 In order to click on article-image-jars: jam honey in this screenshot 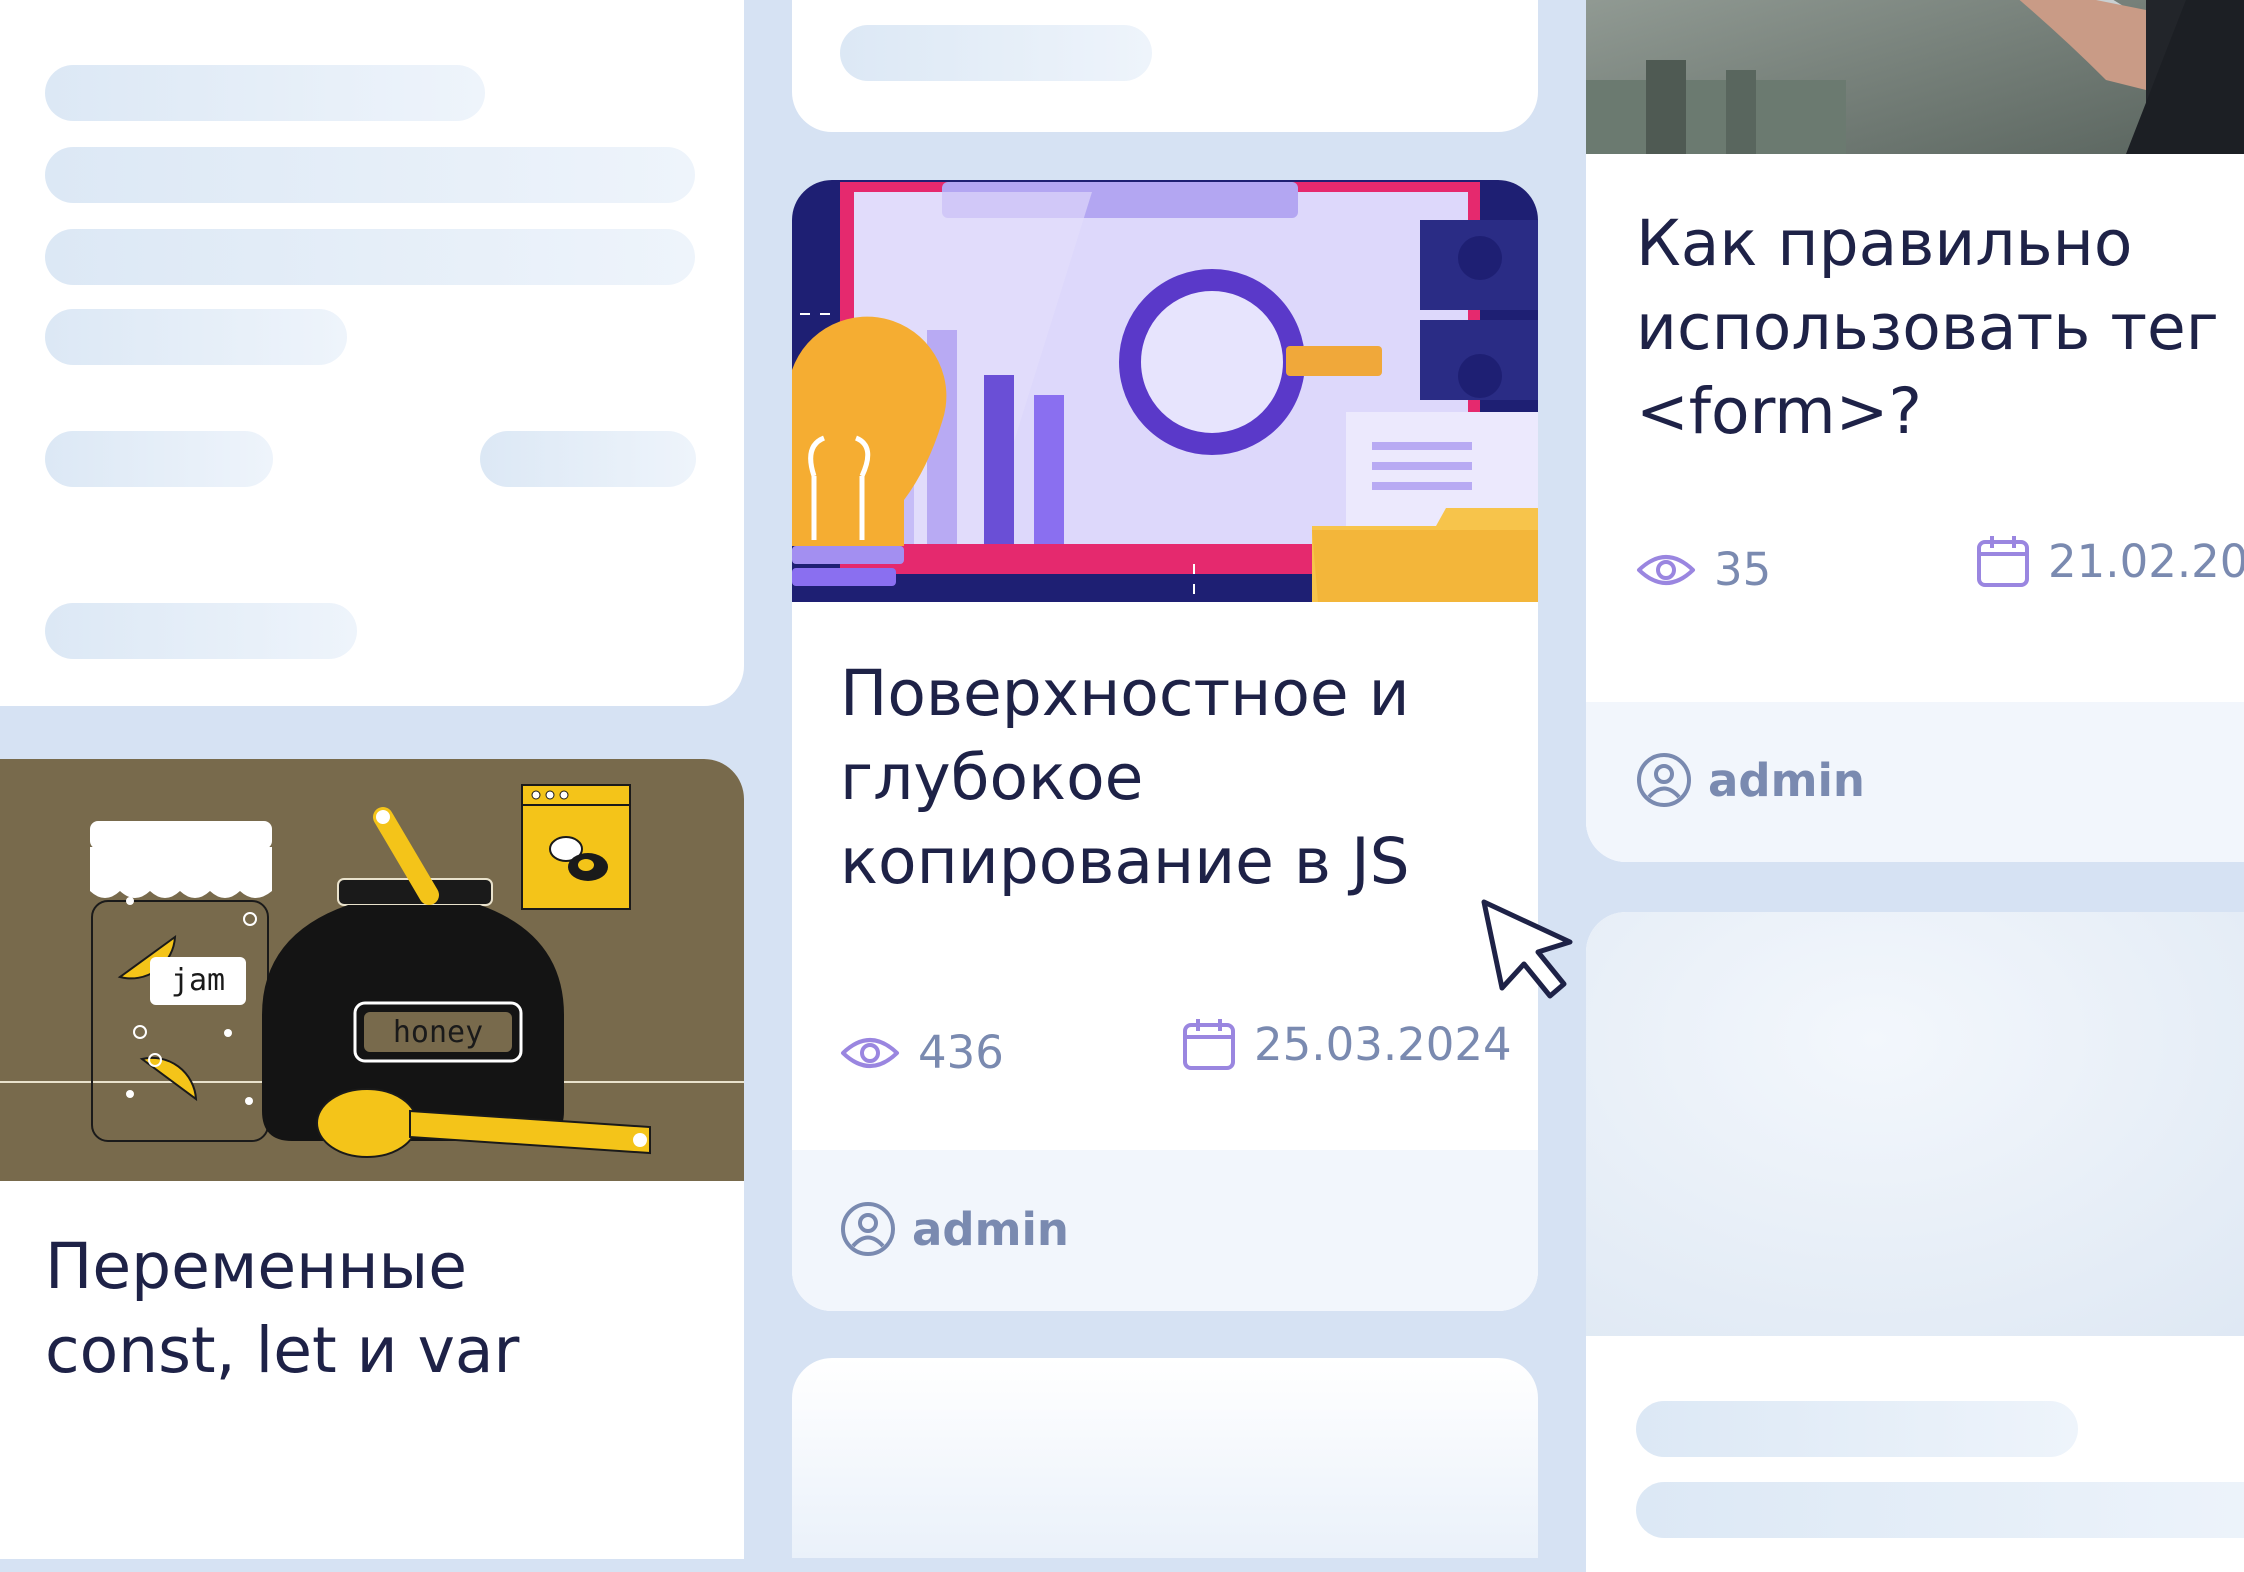, I will do `click(372, 970)`.